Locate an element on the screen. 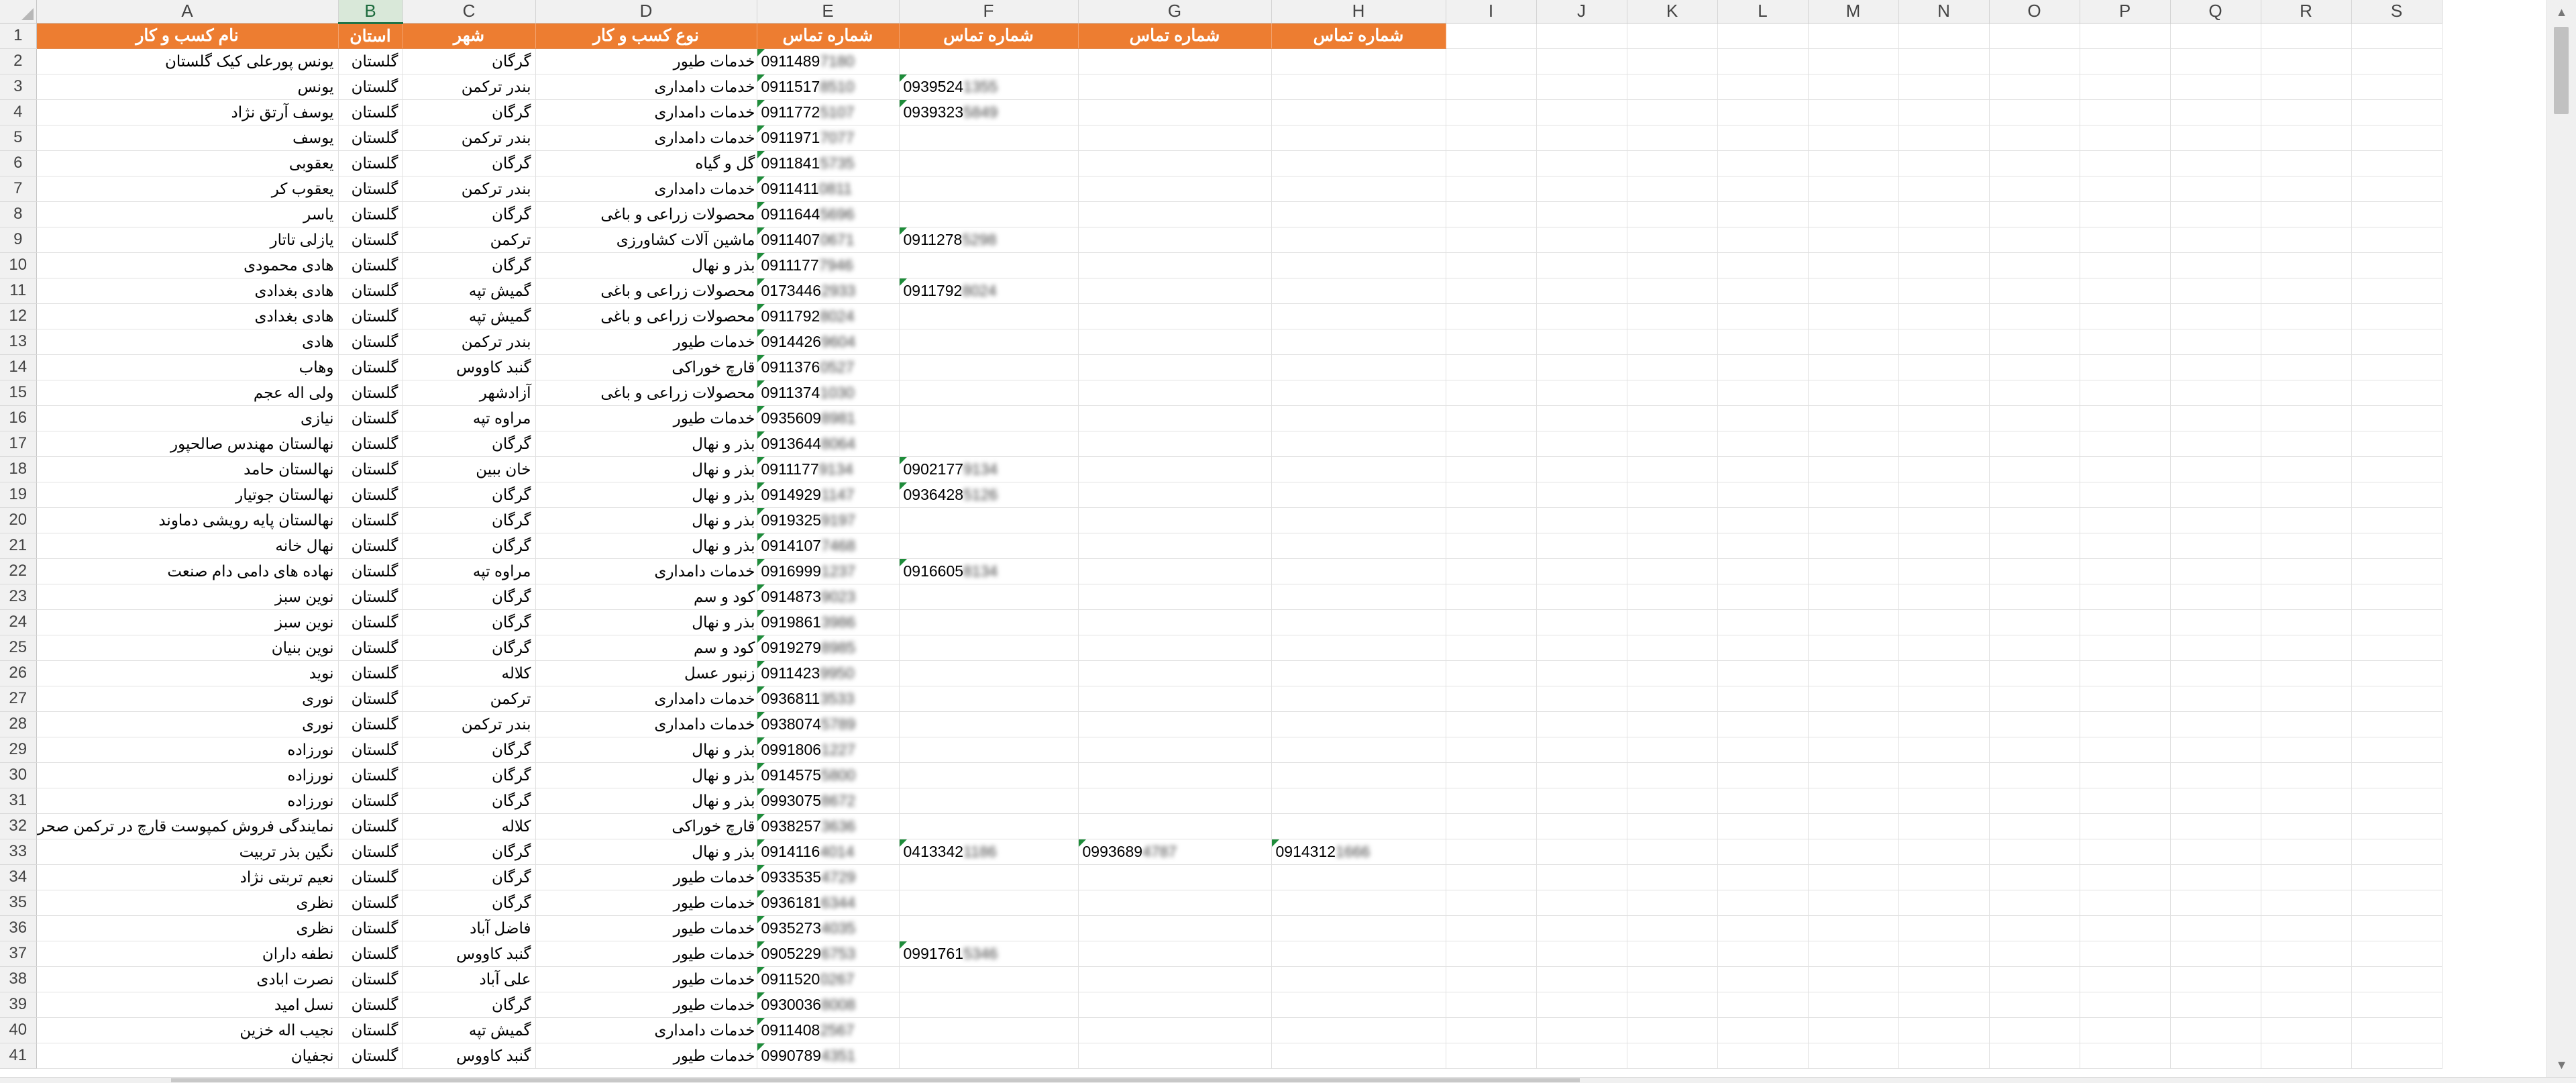  phone-2-cell: 09112785298 is located at coordinates (989, 240).